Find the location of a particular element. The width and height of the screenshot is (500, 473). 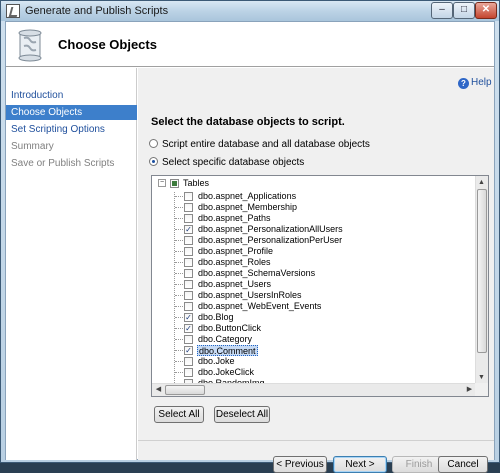

tree-item-label: dbo.Joke is located at coordinates (216, 361).